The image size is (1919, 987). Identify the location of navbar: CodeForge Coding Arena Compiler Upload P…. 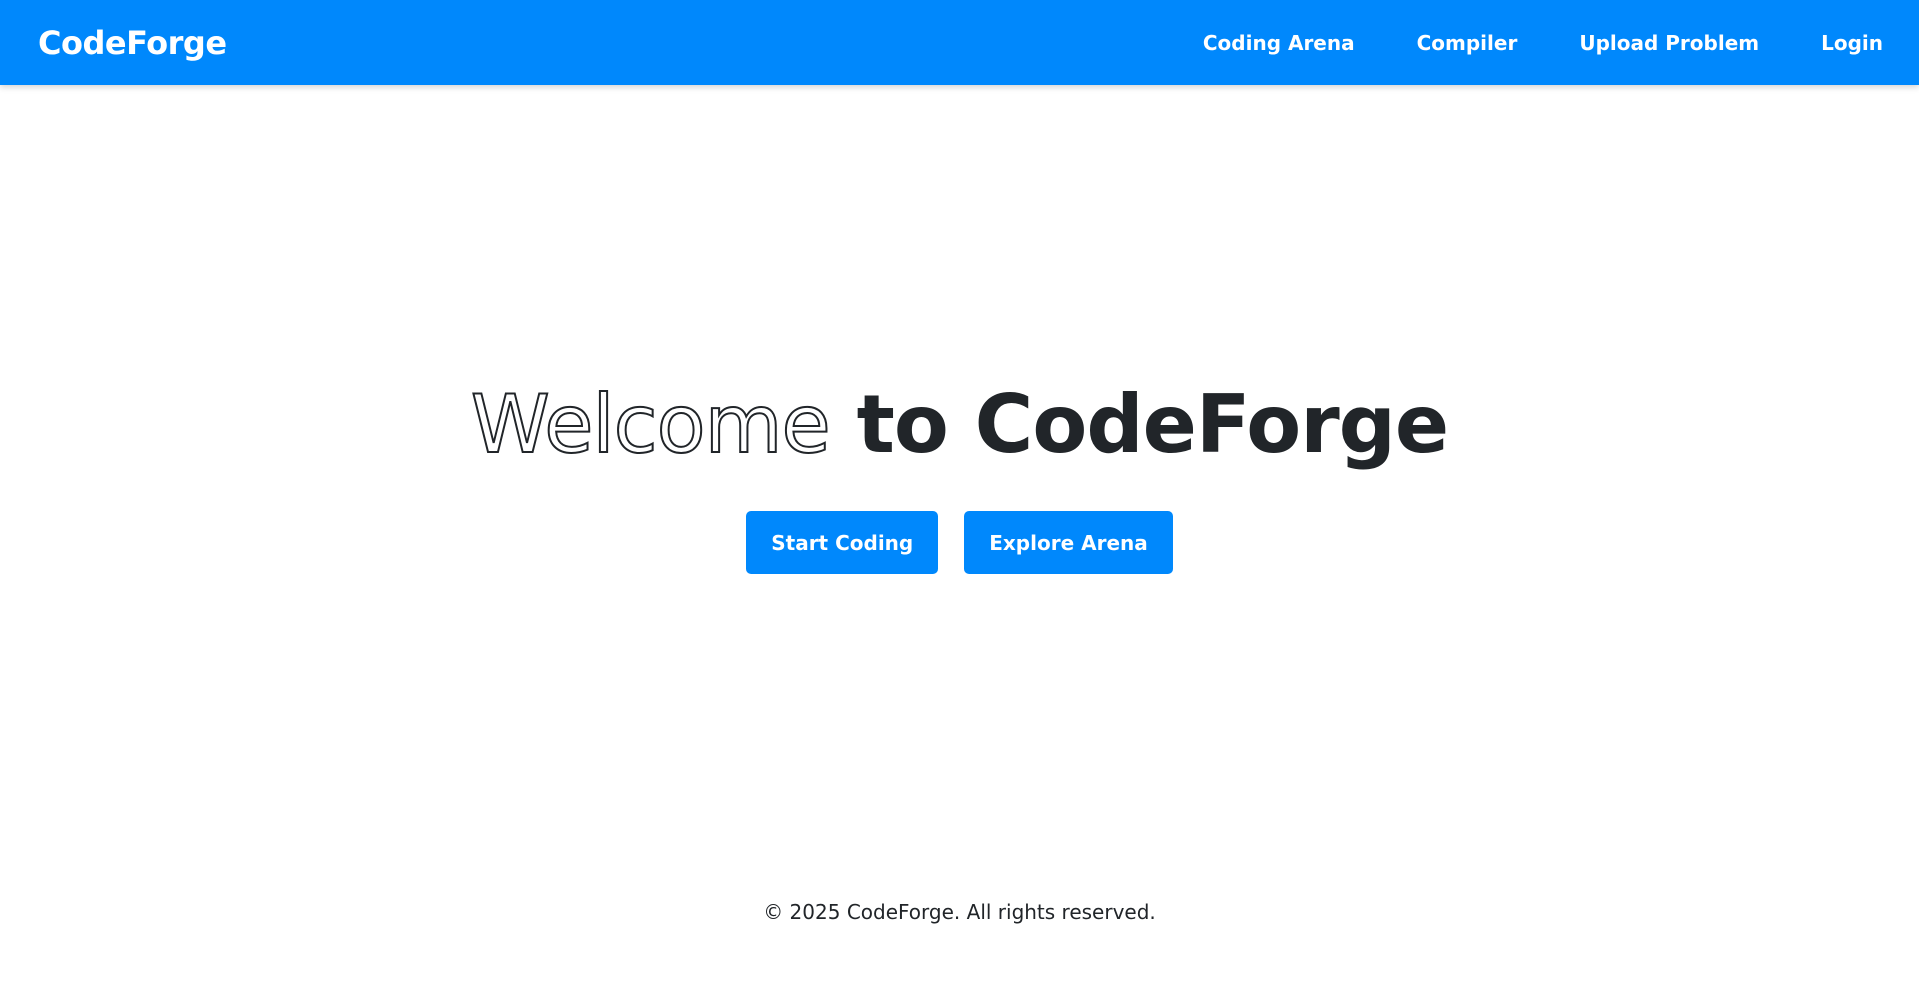
(959, 42).